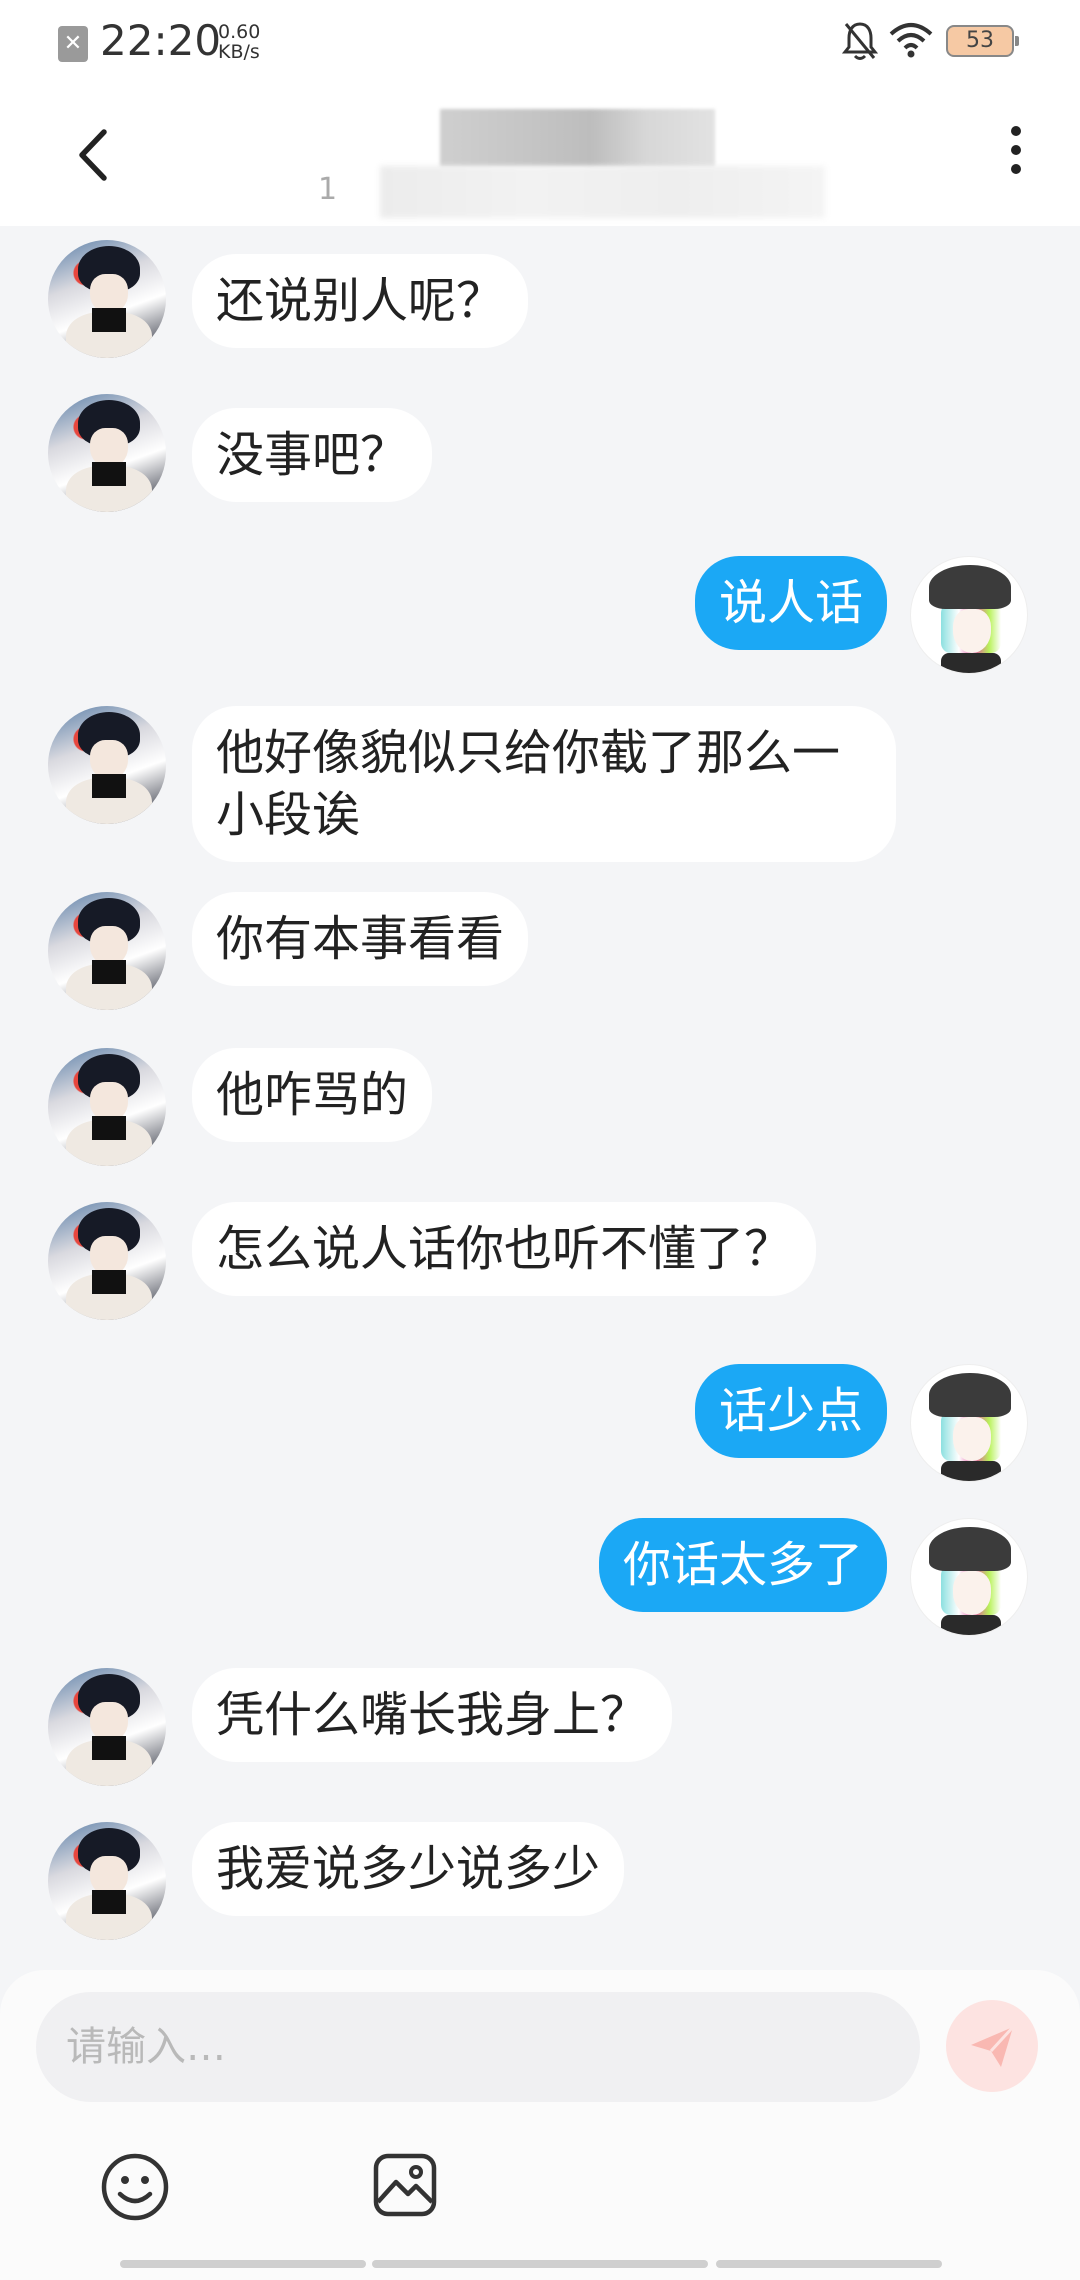  I want to click on message-bubble: 还说别人呢？, so click(360, 301).